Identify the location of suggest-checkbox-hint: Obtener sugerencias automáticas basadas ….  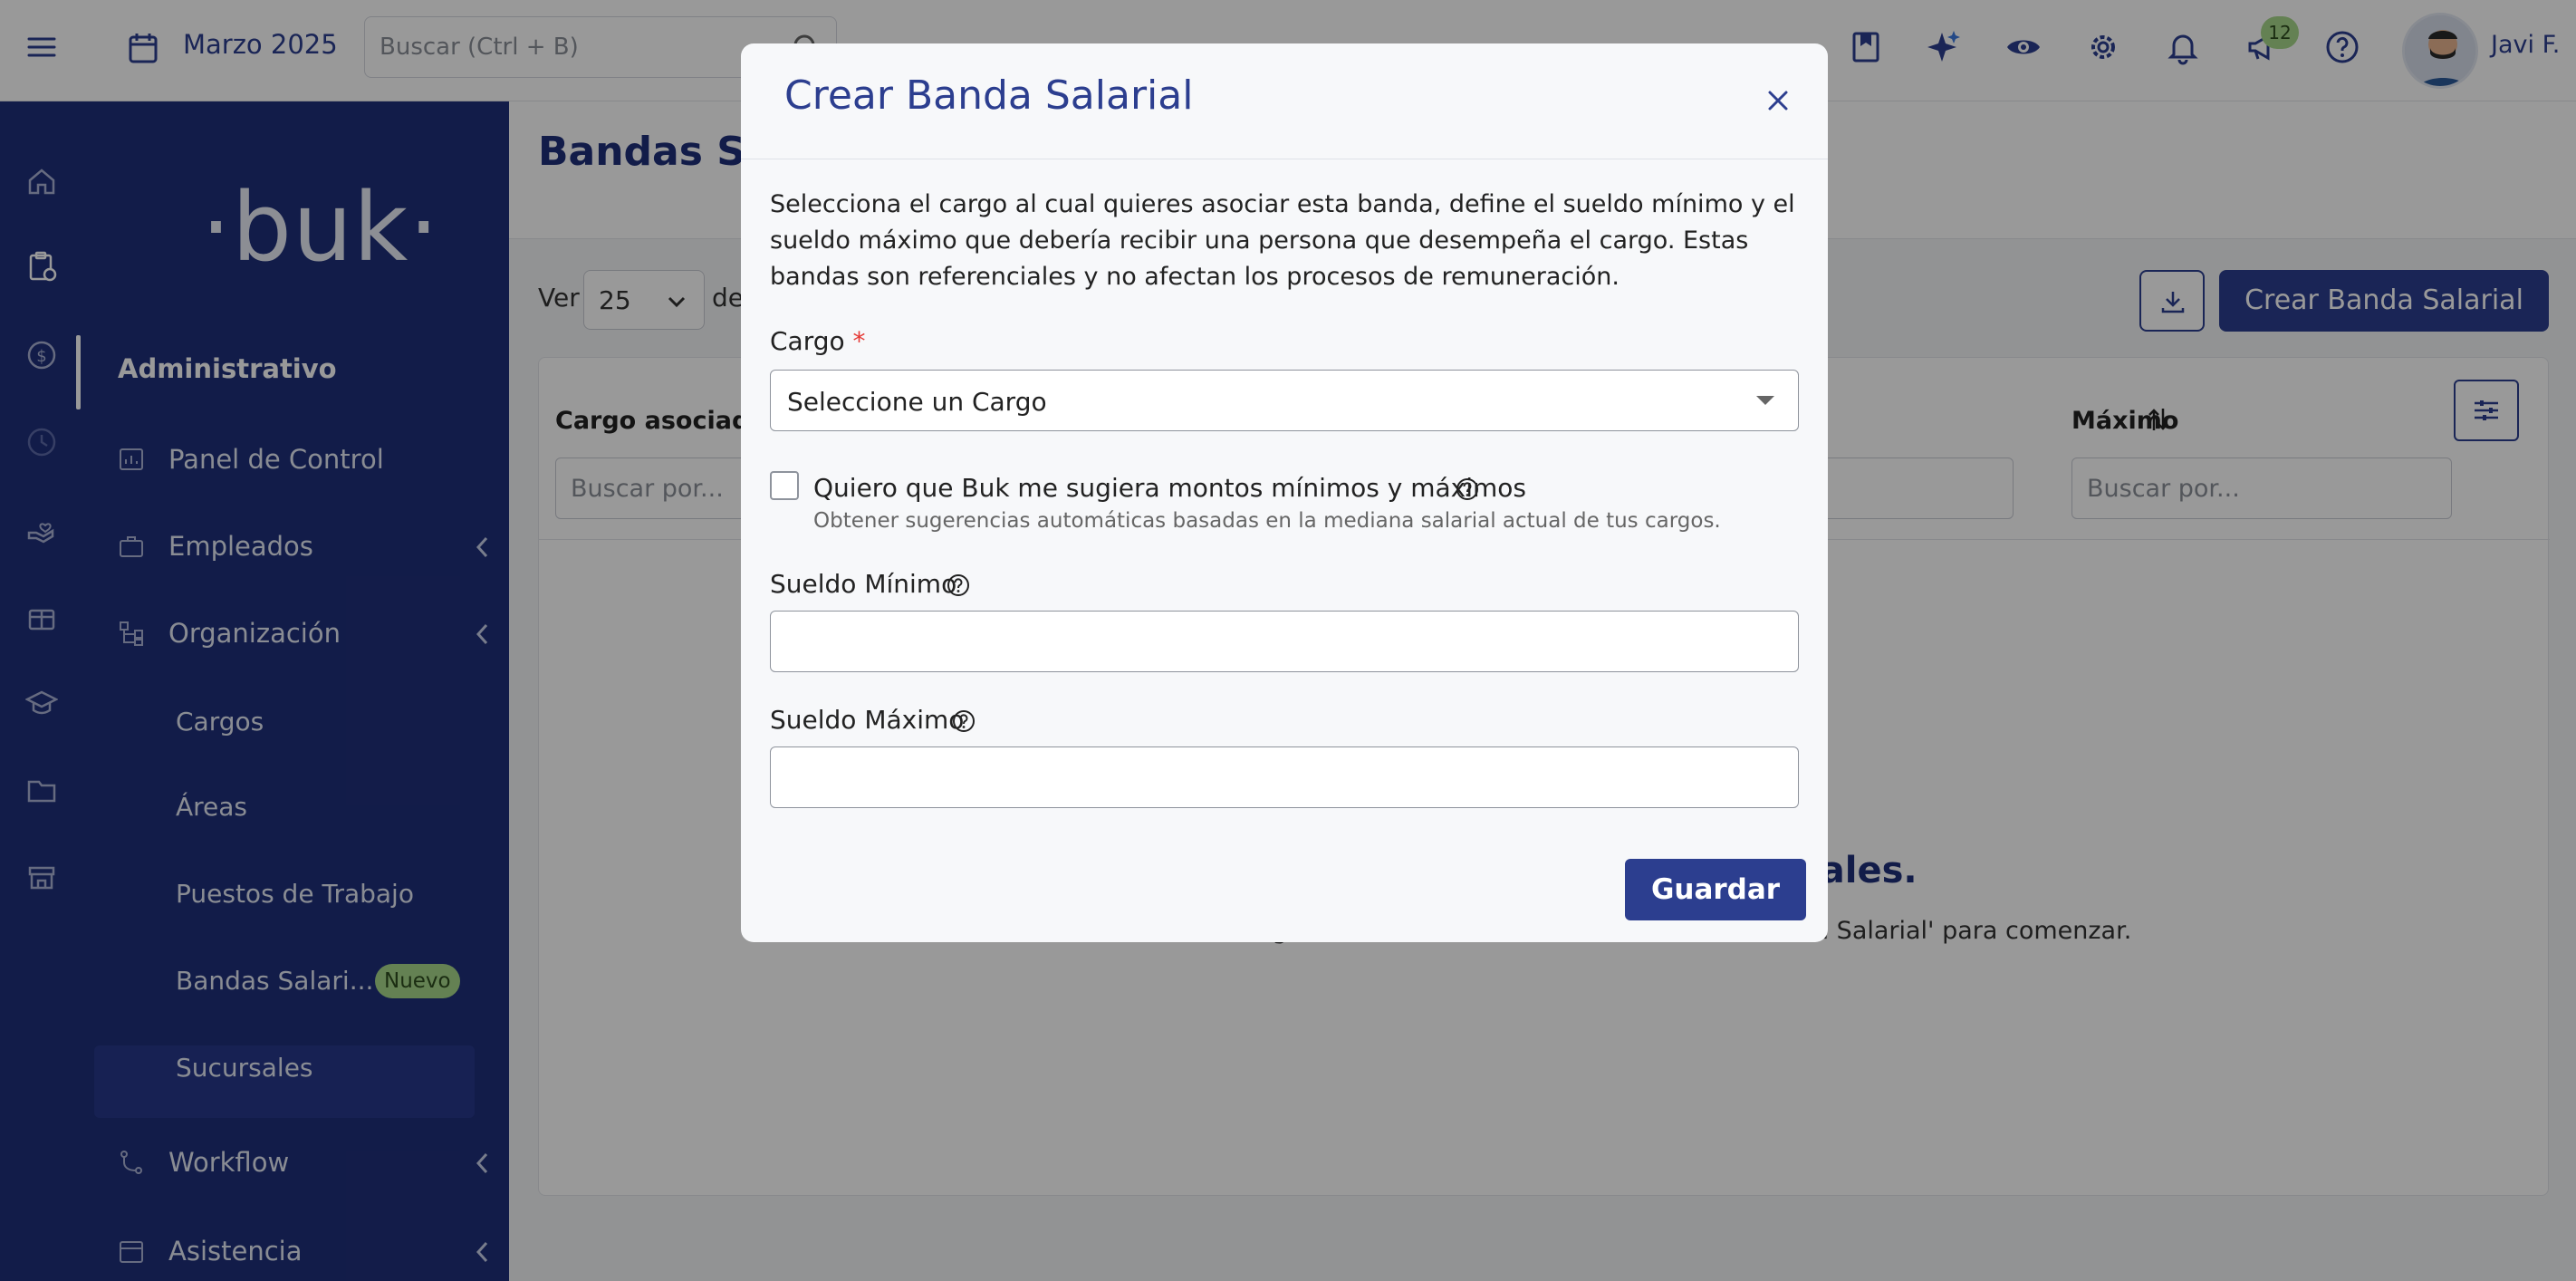
(1267, 521).